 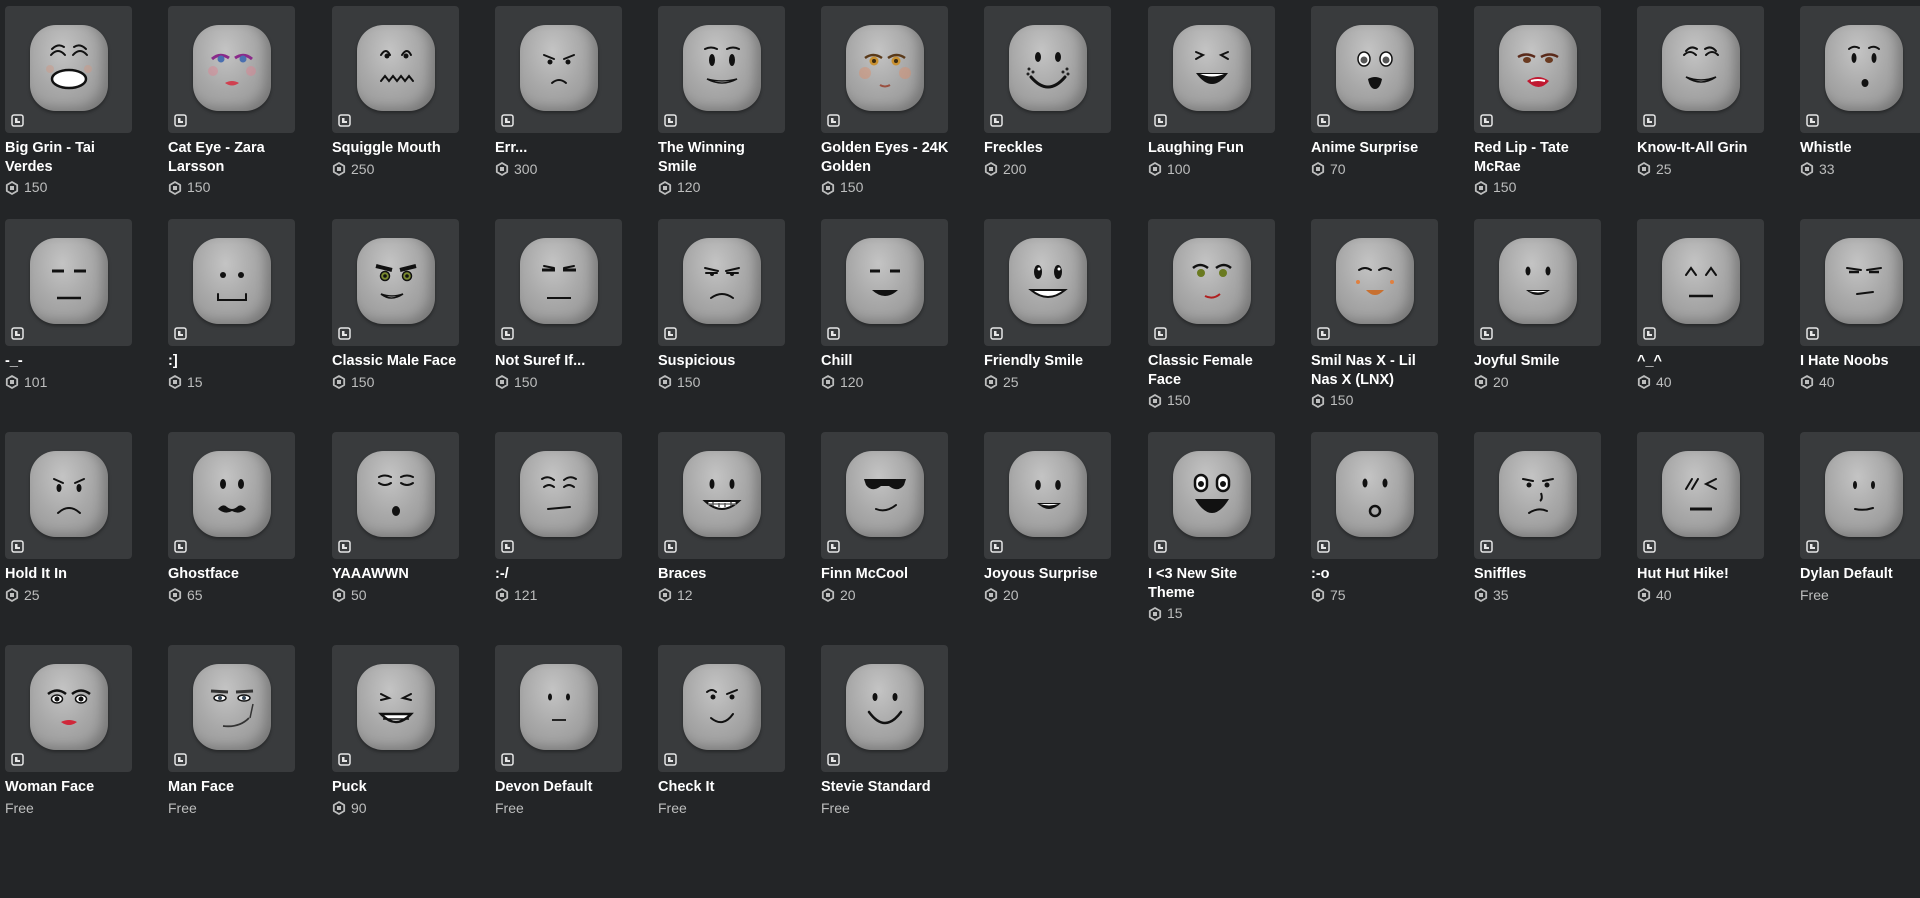 What do you see at coordinates (1048, 305) in the screenshot?
I see `catalog-item-card: Friendly Smile 25` at bounding box center [1048, 305].